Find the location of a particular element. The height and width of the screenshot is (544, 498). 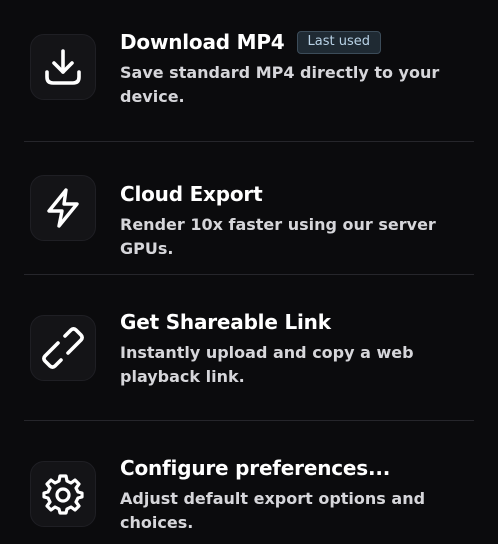

last-used-badge: Last used is located at coordinates (338, 42).